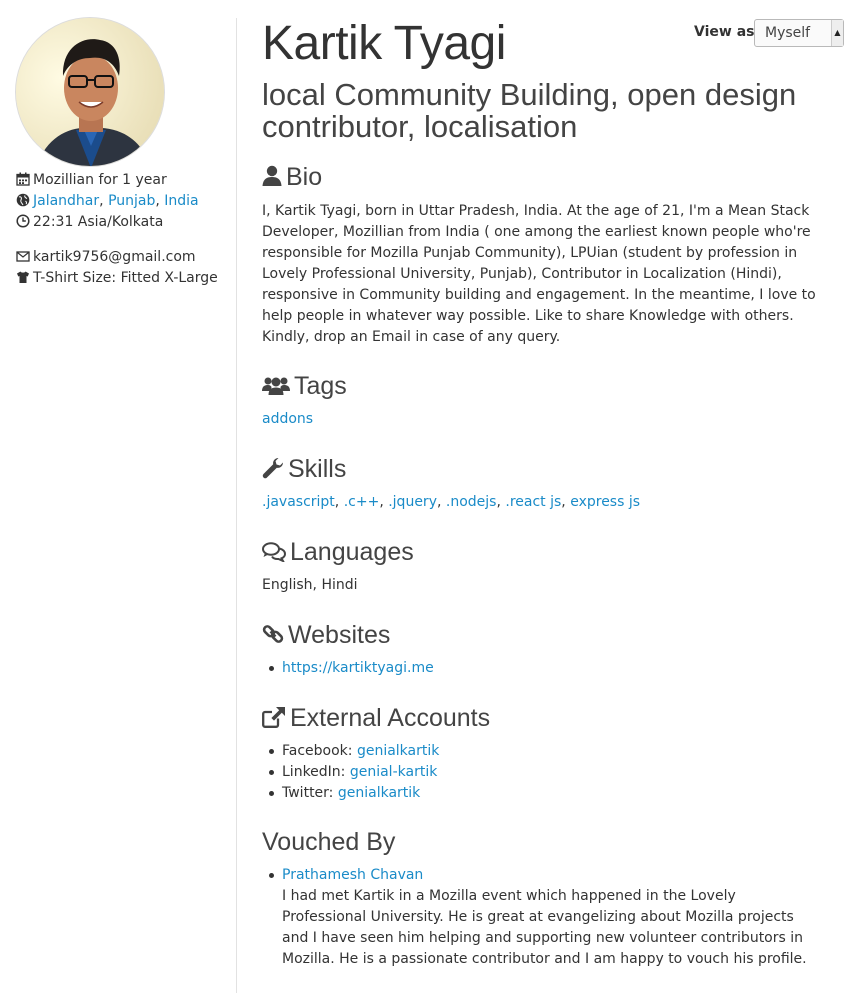  I want to click on globe-icon, so click(23, 200).